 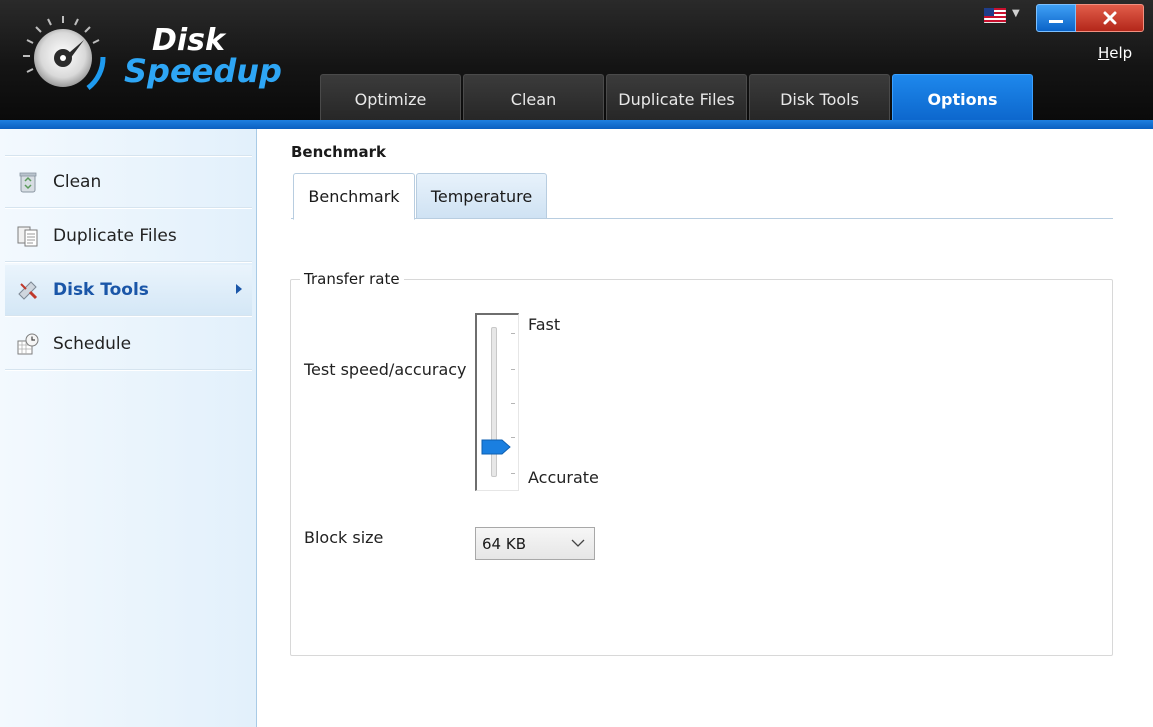 What do you see at coordinates (64, 53) in the screenshot?
I see `disk-speedup-logo-icon` at bounding box center [64, 53].